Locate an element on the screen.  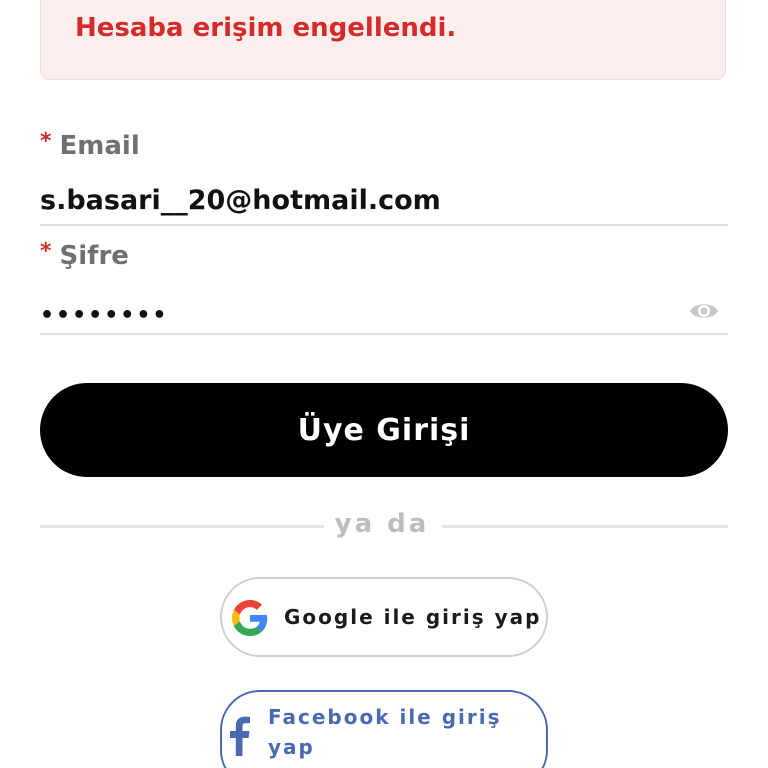
google-login-label: Google ile giriş yap is located at coordinates (413, 617).